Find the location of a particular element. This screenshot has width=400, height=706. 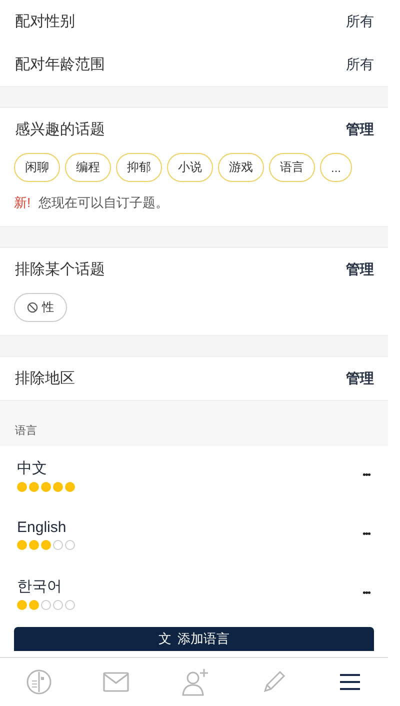

notice-text: 您现在可以自订子题。 is located at coordinates (103, 202).